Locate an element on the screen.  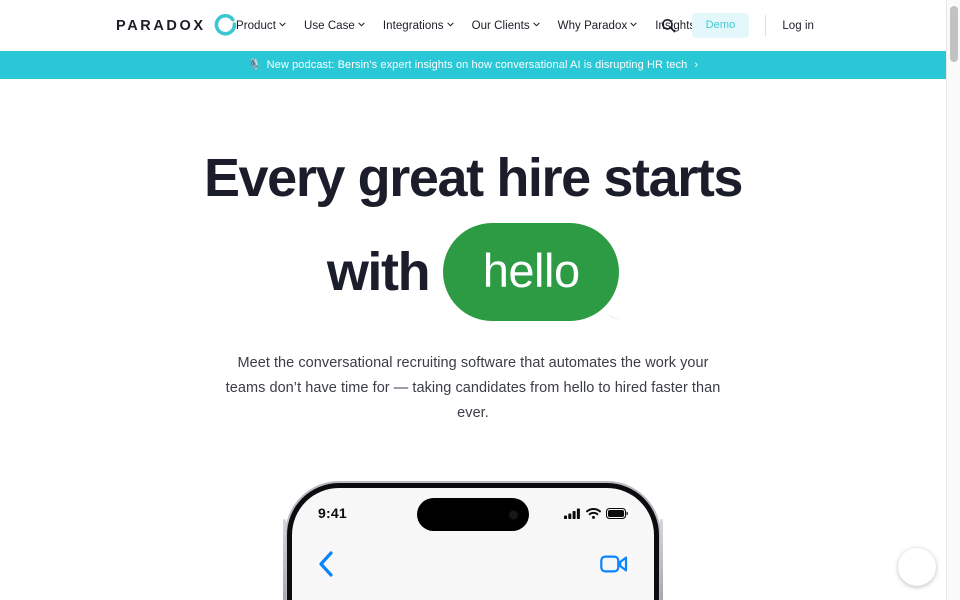
nav-item-integrations: Integrations is located at coordinates (423, 26).